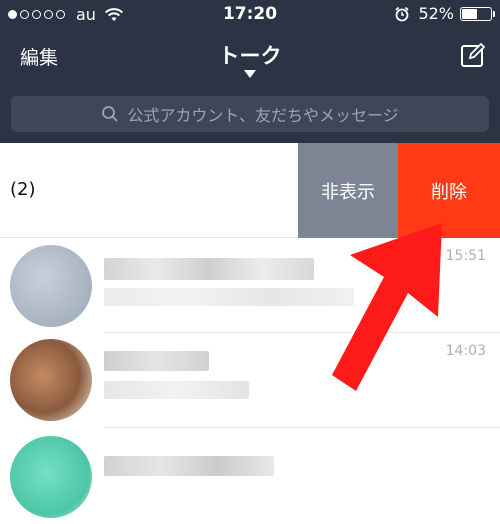  I want to click on status-right: 52%, so click(444, 13).